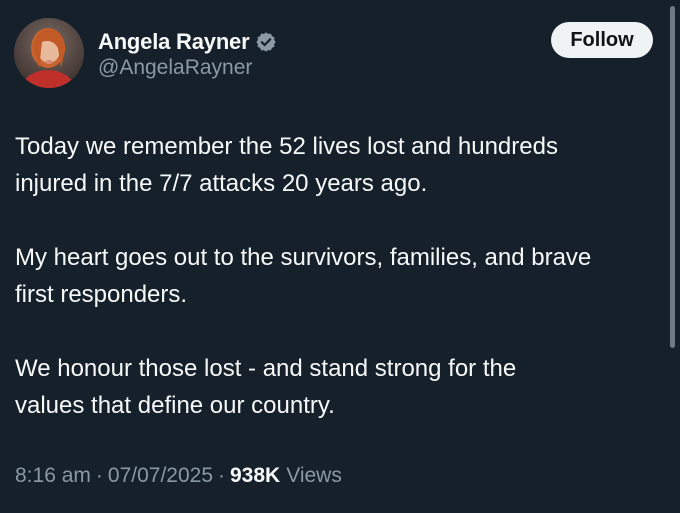  Describe the element at coordinates (672, 177) in the screenshot. I see `scrollbar-thumb` at that location.